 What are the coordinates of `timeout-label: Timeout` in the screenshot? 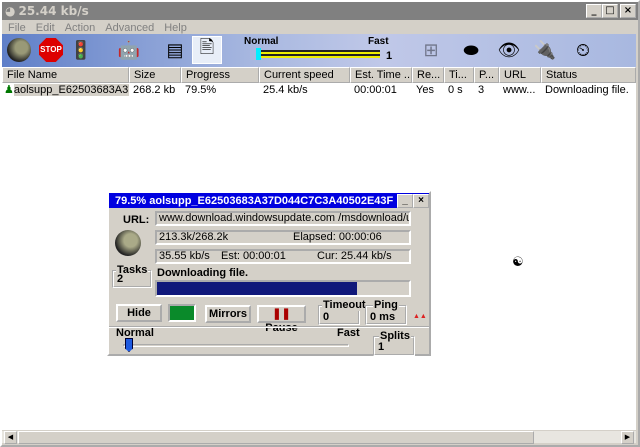 It's located at (344, 305).